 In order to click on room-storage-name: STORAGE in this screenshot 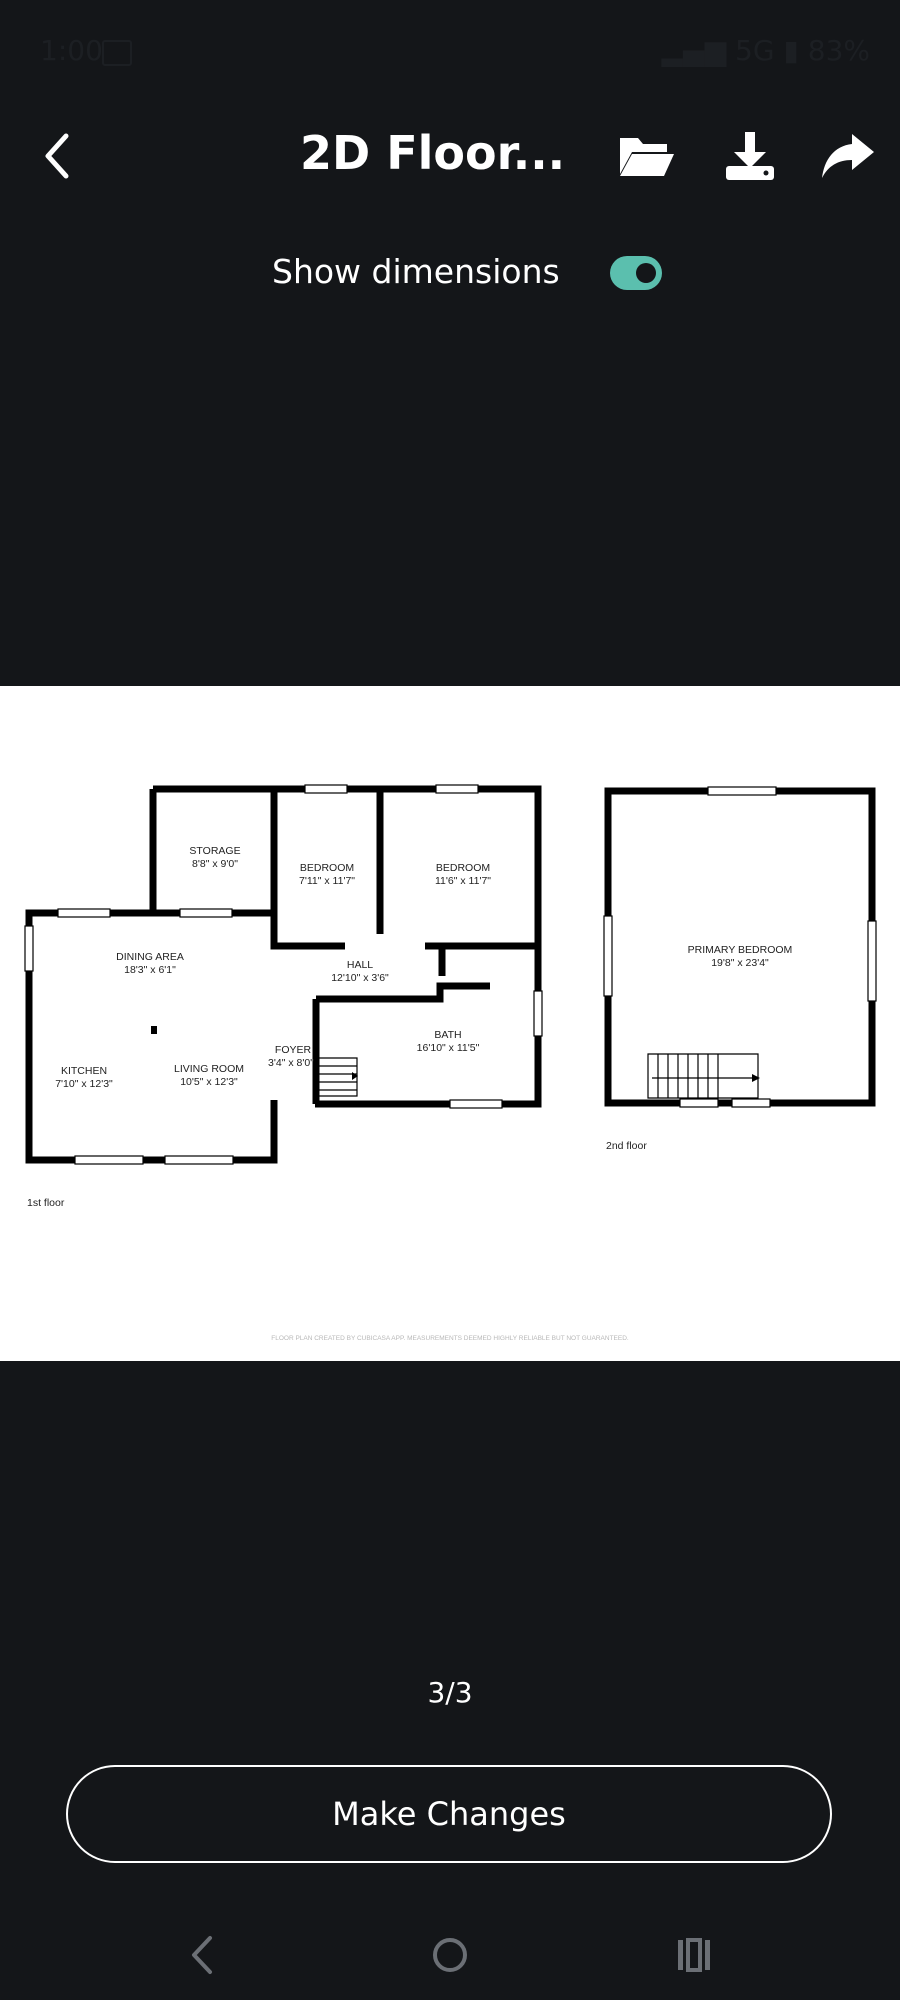, I will do `click(214, 851)`.